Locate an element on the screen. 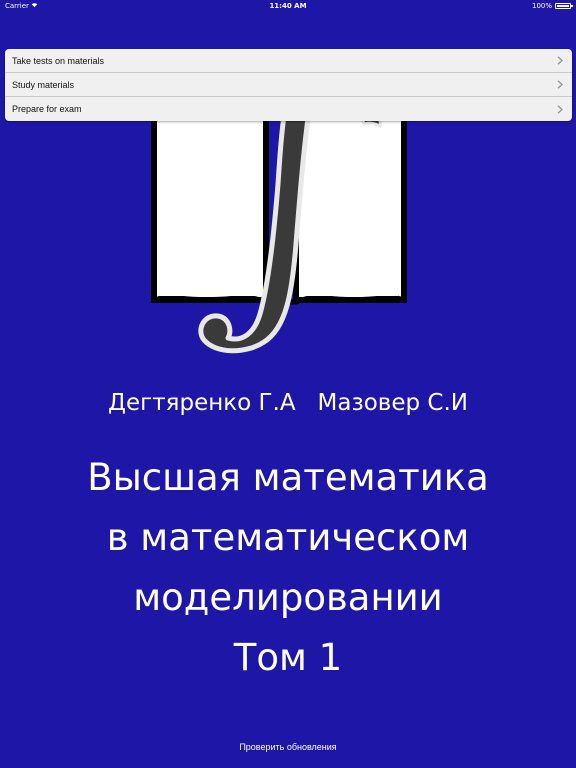 This screenshot has height=768, width=576. menu-item-label: Take tests on materials is located at coordinates (58, 60).